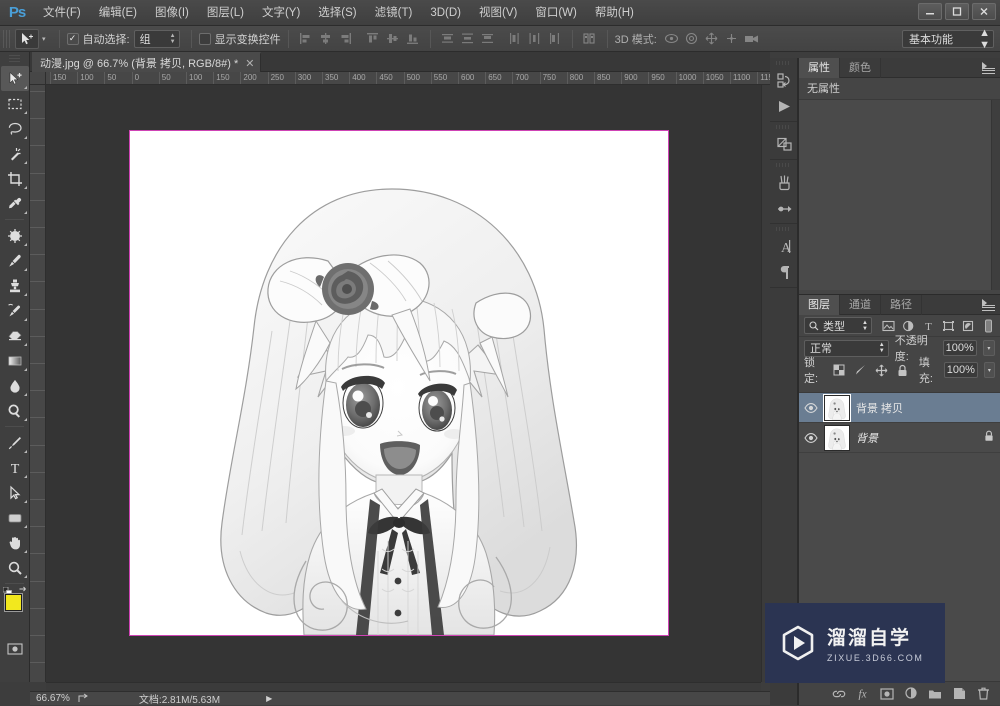 The width and height of the screenshot is (1000, 706). Describe the element at coordinates (959, 348) in the screenshot. I see `opacity-value-input: 100%` at that location.